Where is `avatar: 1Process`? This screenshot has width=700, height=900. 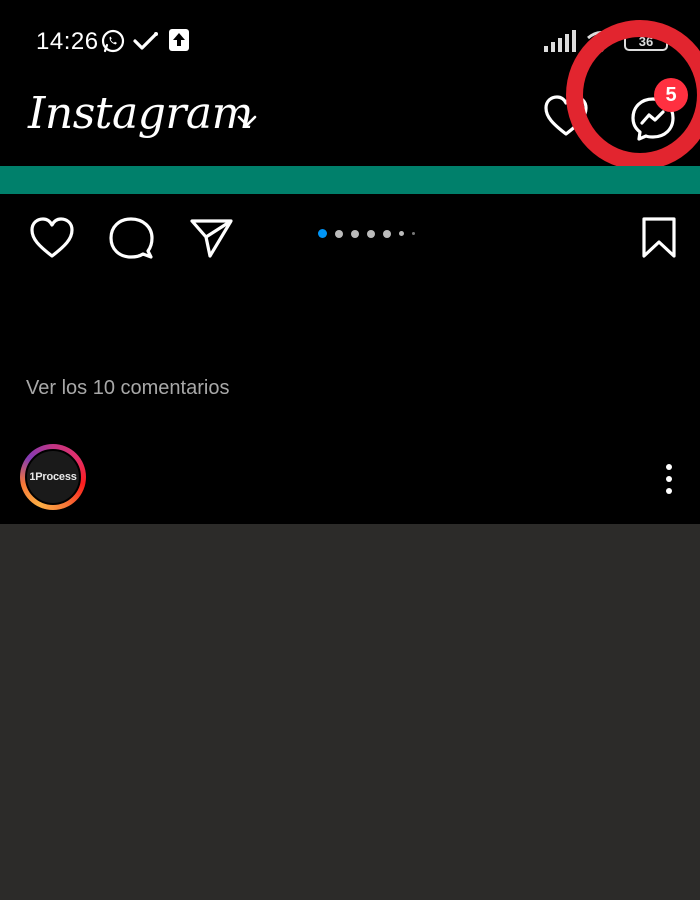 avatar: 1Process is located at coordinates (53, 477).